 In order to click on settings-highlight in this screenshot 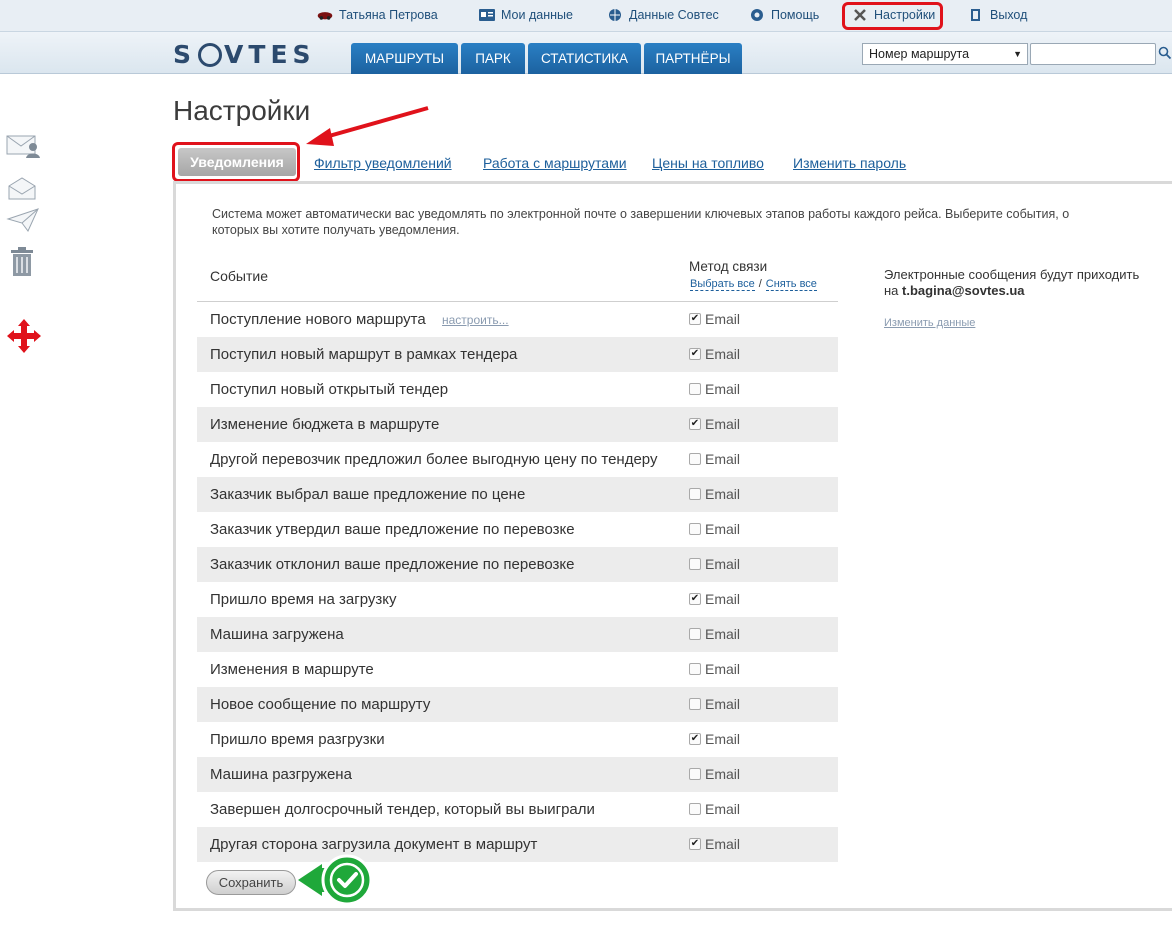, I will do `click(892, 16)`.